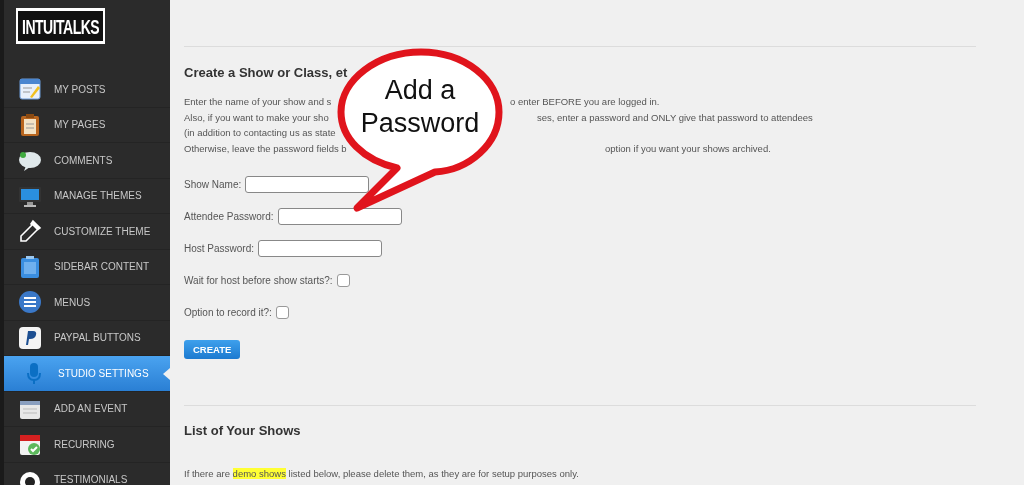 This screenshot has width=1024, height=485. Describe the element at coordinates (675, 117) in the screenshot. I see `intro-text: ses, enter a password and ONLY give that password to attendees` at that location.